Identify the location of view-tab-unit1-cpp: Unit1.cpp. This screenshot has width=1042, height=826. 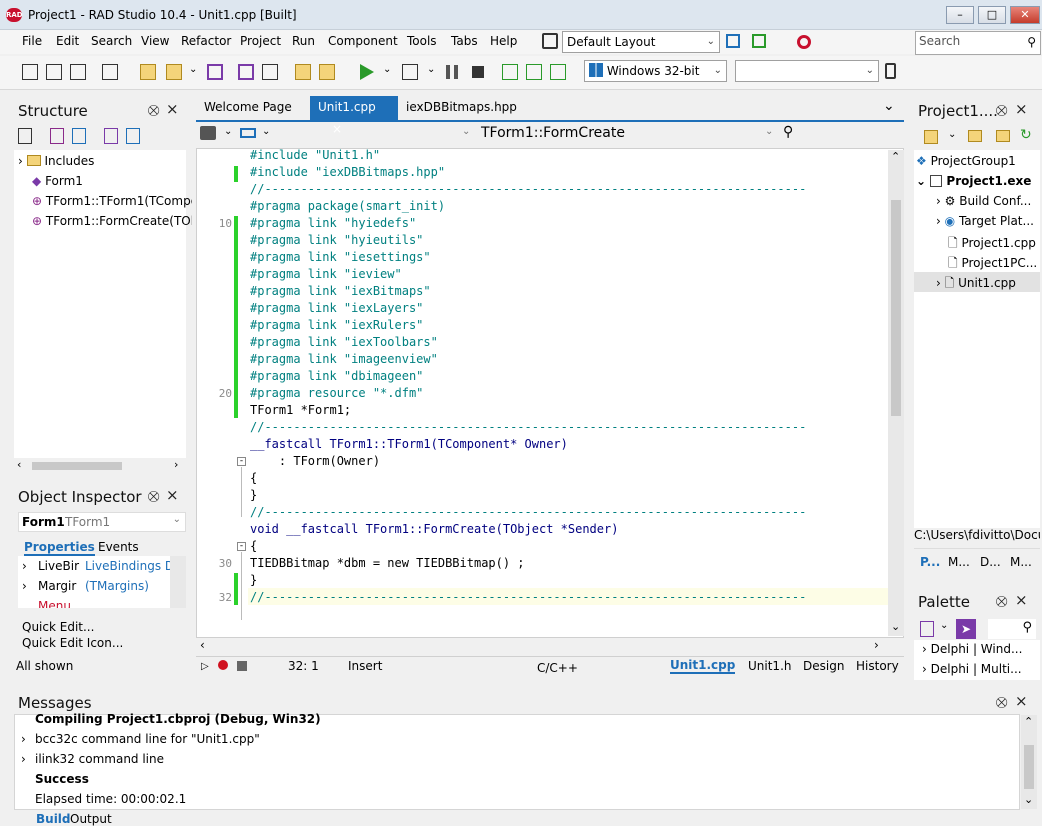
(703, 666).